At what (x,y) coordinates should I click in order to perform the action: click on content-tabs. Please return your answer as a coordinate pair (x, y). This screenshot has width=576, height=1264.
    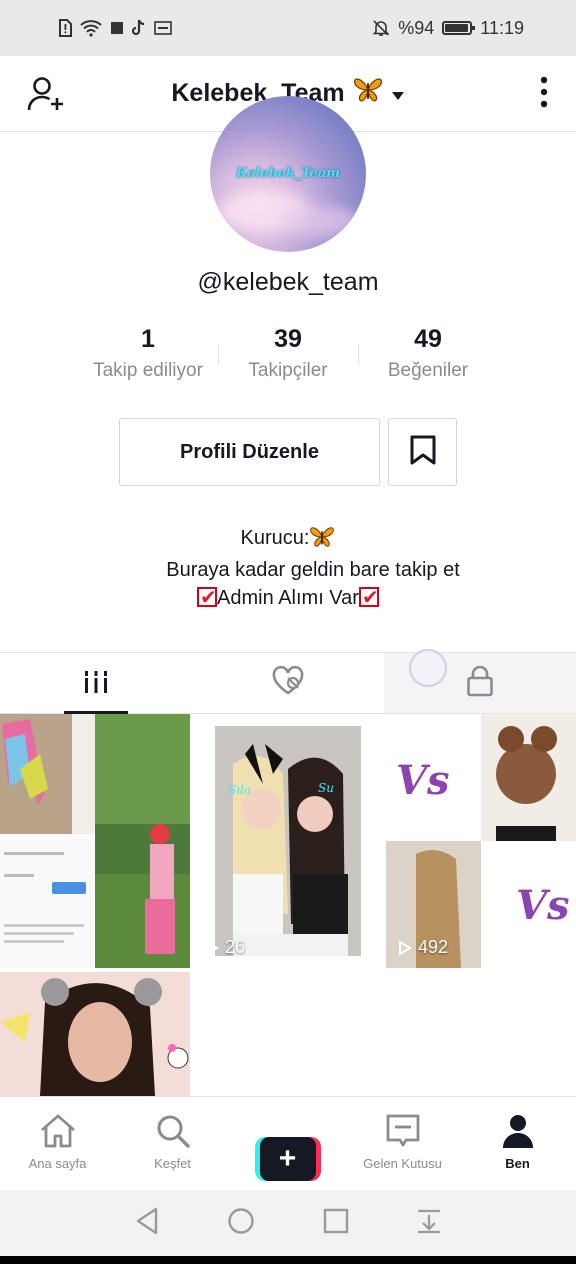
    Looking at the image, I should click on (288, 683).